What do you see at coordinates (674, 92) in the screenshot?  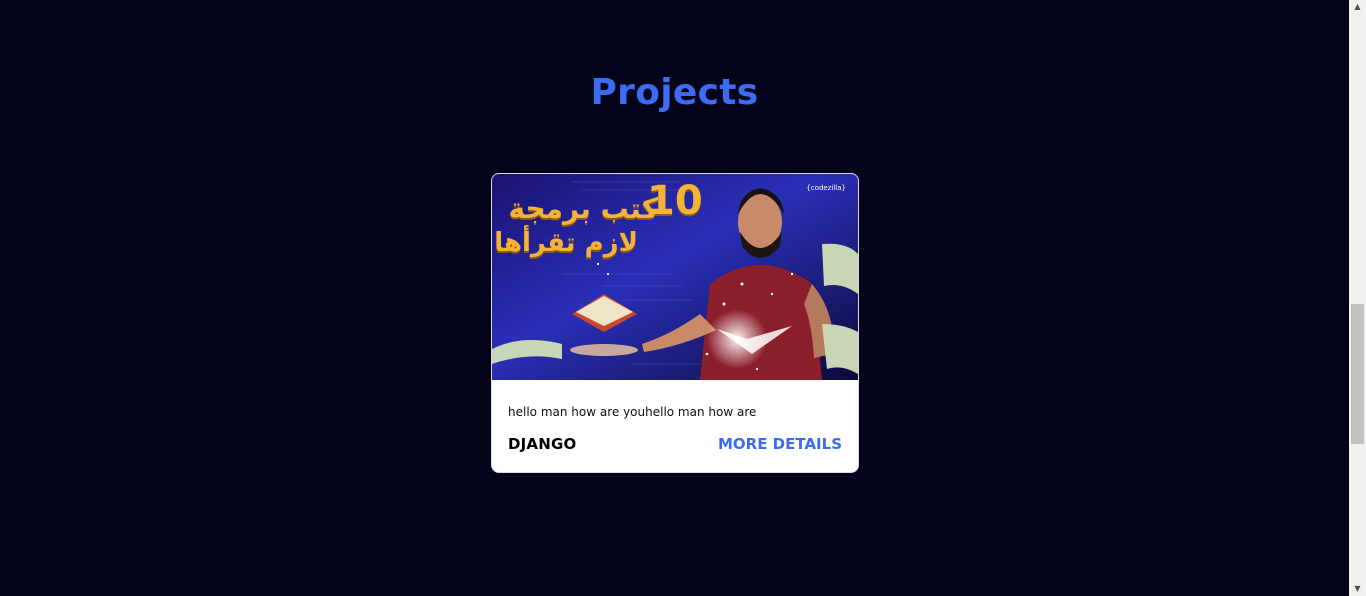 I see `section-title: Projects` at bounding box center [674, 92].